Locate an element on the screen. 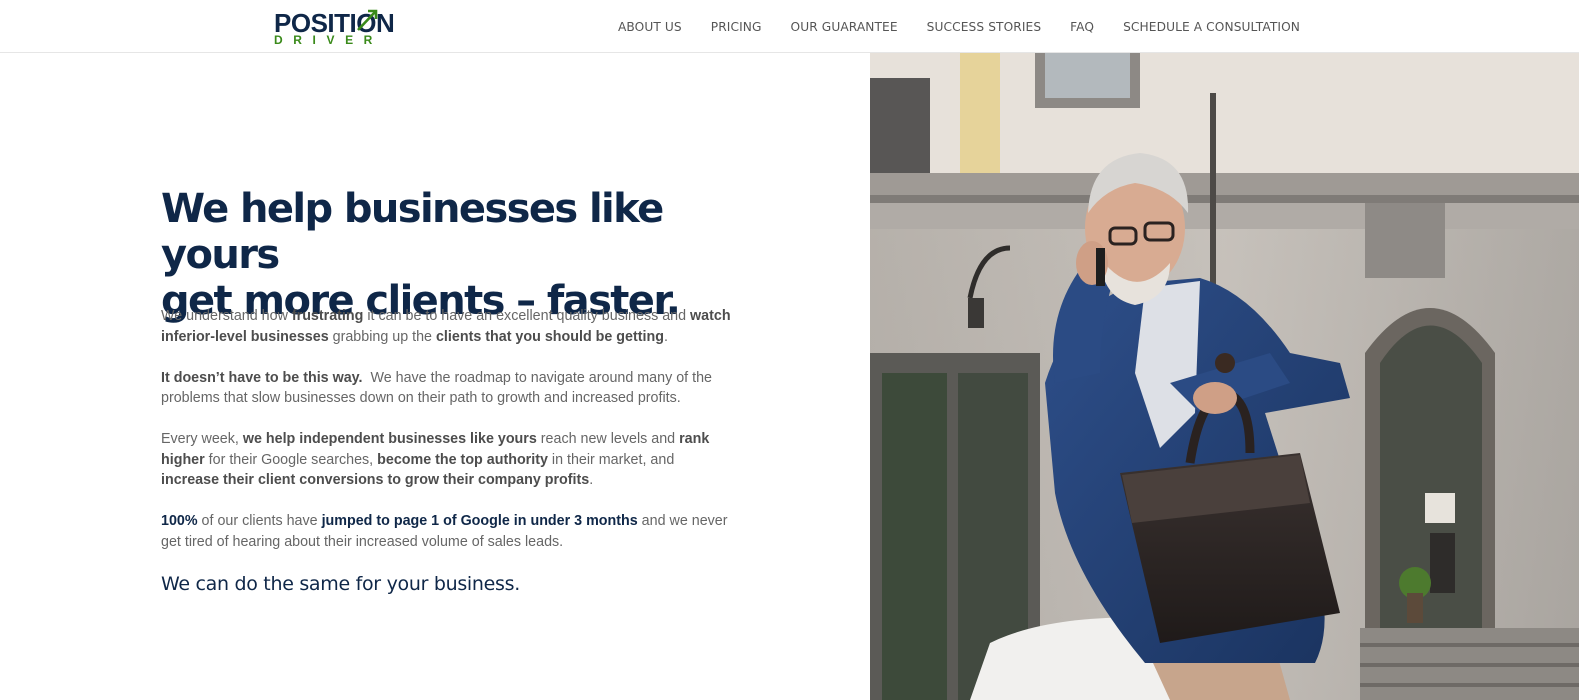  logo-link: POSITION DRIVER is located at coordinates (334, 27).